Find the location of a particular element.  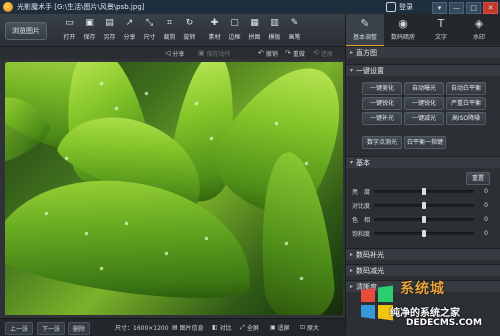

redo-label: 重做 is located at coordinates (298, 54).